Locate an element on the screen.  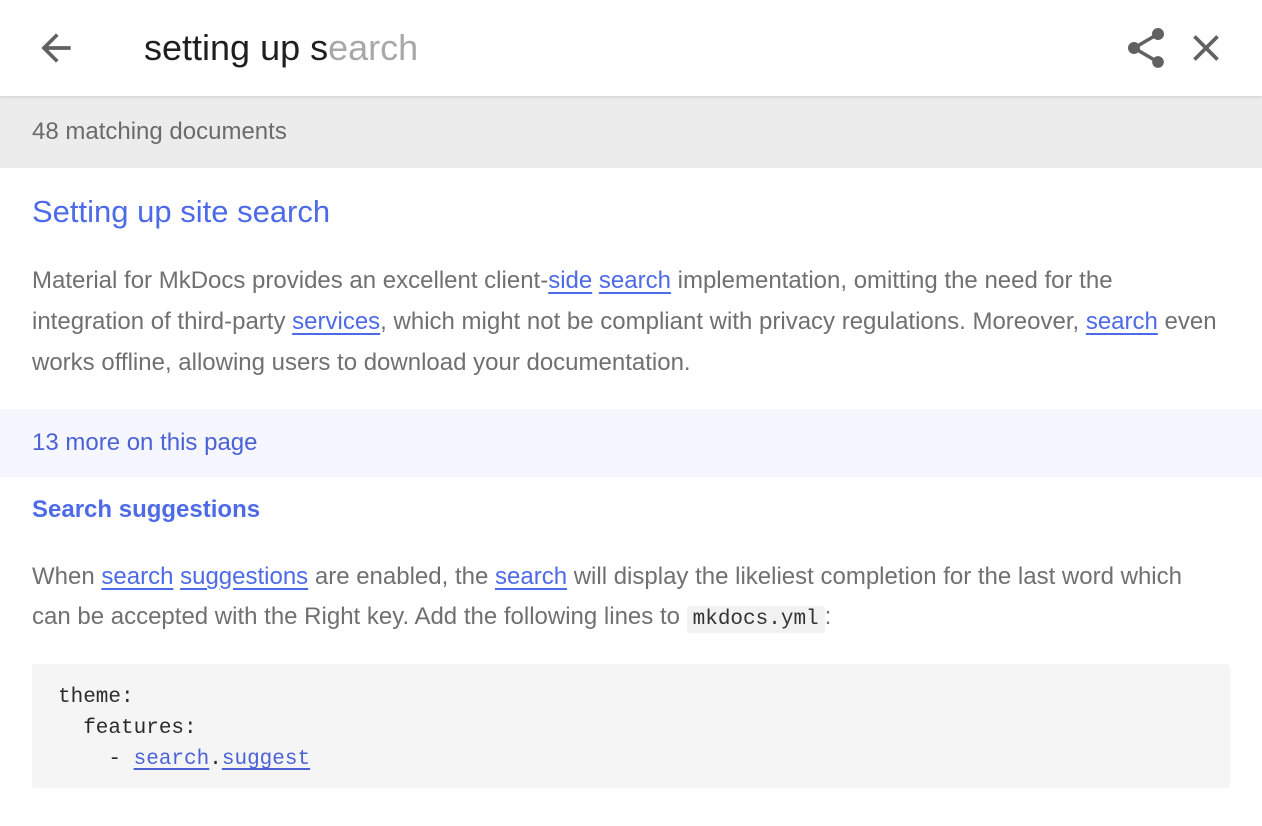
code-block: theme: features: - search.suggest is located at coordinates (631, 726).